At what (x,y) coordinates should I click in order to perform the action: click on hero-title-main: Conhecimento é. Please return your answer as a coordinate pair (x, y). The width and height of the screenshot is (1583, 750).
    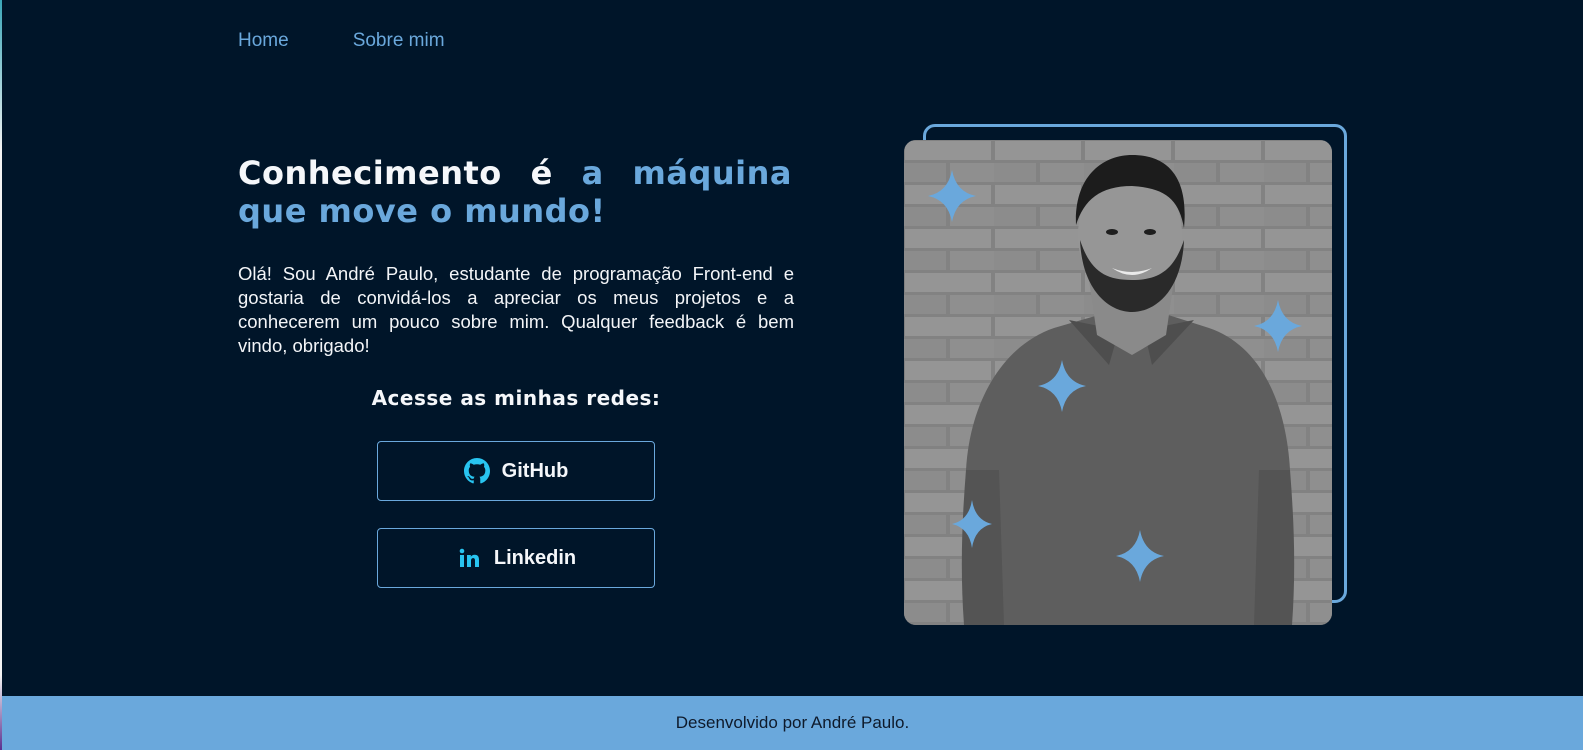
    Looking at the image, I should click on (410, 173).